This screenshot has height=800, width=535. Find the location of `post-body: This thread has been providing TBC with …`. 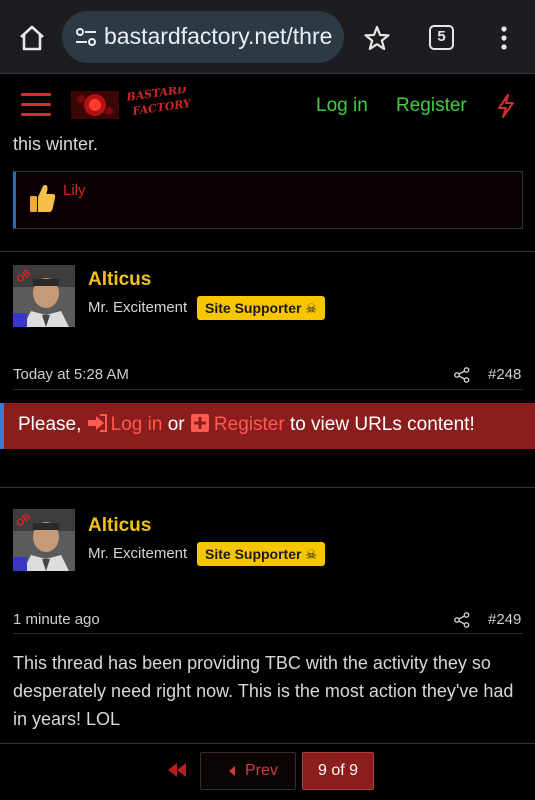

post-body: This thread has been providing TBC with … is located at coordinates (263, 691).